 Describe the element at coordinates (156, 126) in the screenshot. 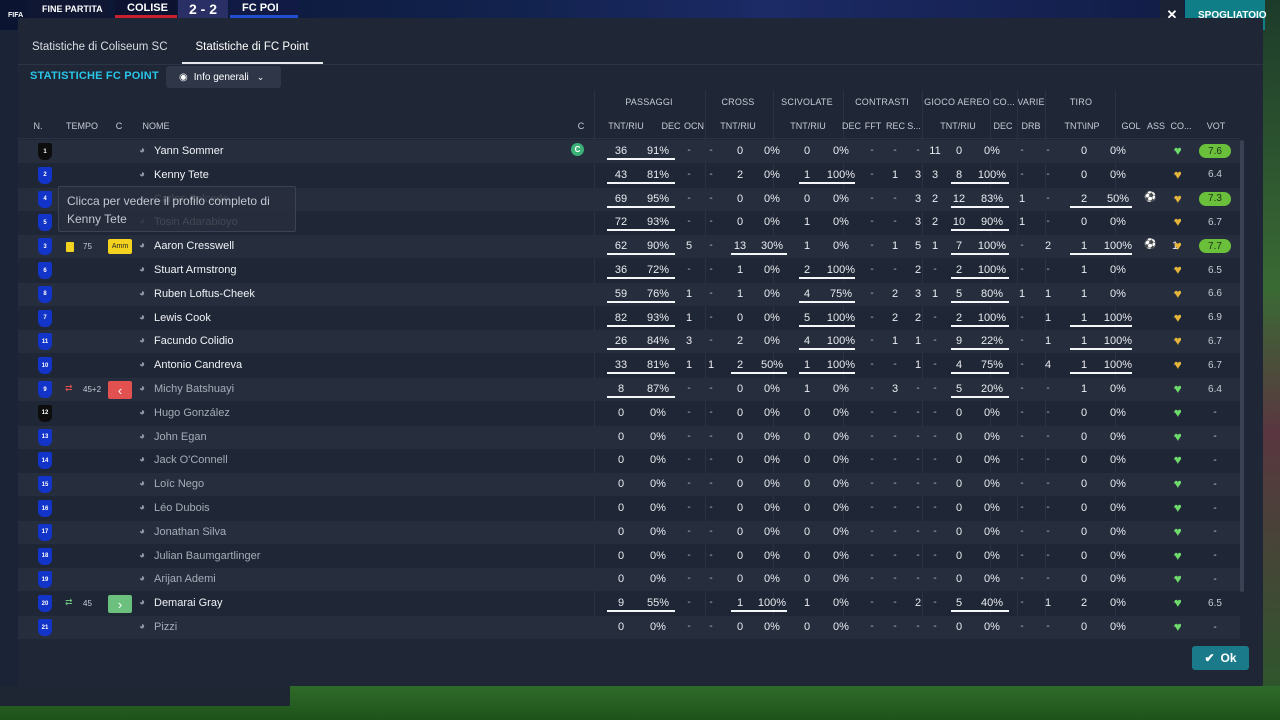

I see `column-header: NOME` at that location.